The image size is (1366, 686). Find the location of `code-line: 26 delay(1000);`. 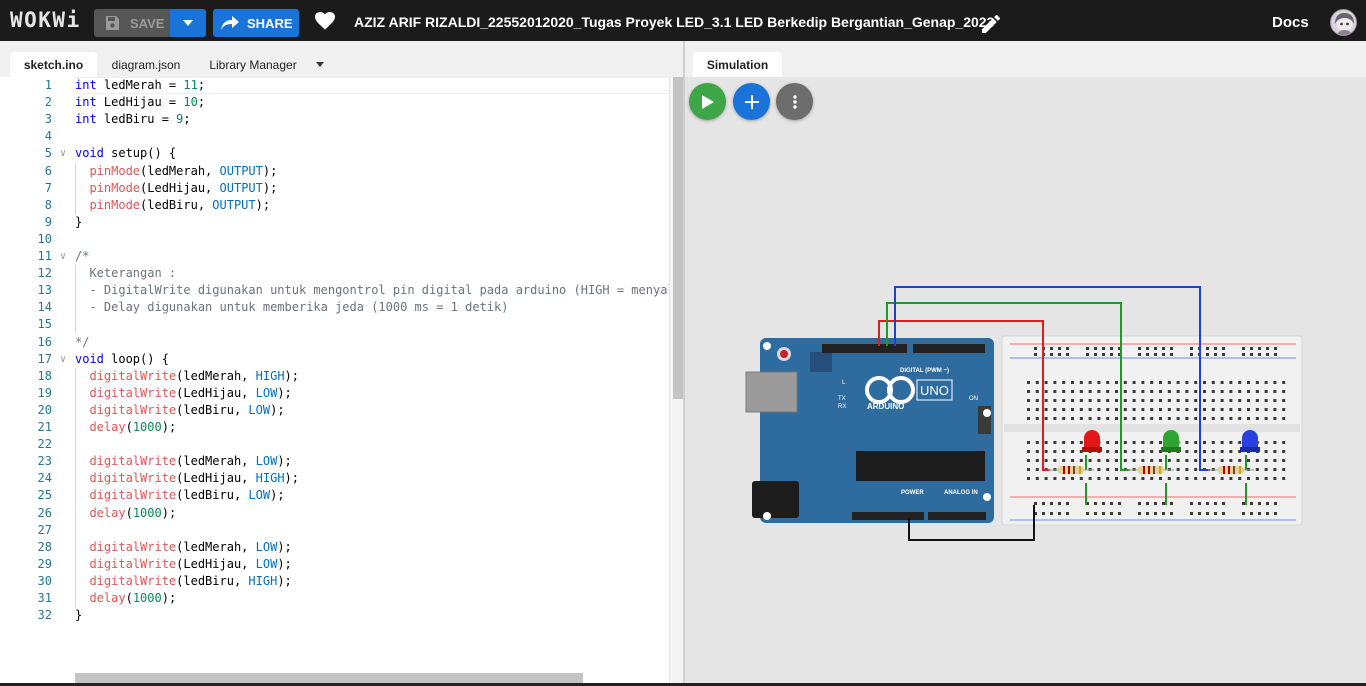

code-line: 26 delay(1000); is located at coordinates (334, 513).